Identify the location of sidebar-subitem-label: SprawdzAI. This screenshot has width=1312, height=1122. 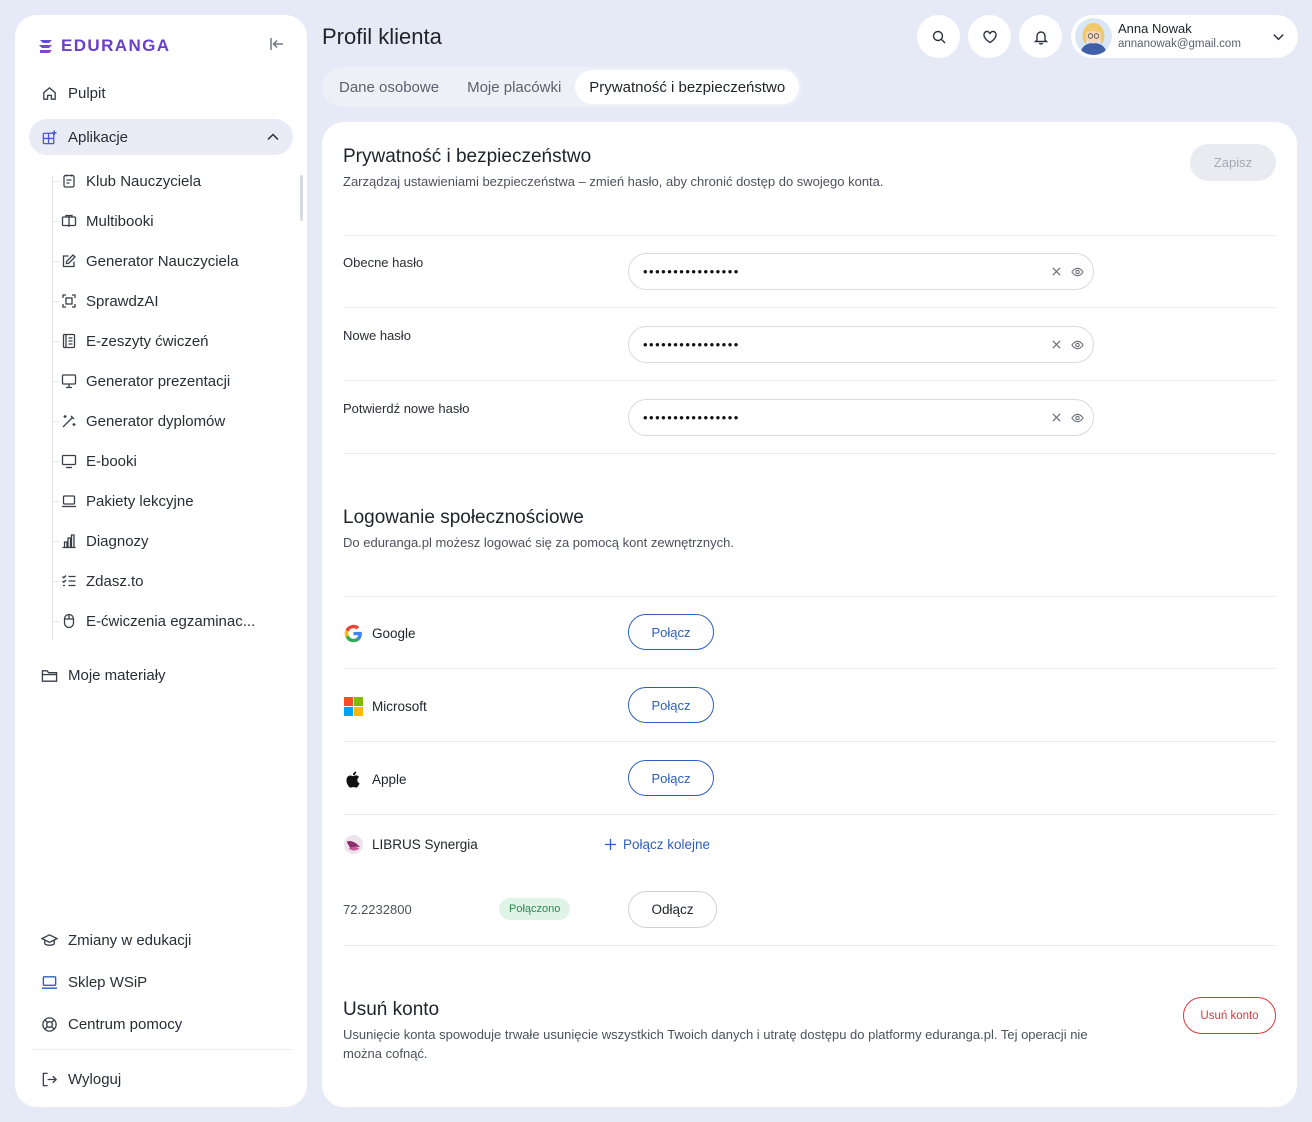
(122, 301).